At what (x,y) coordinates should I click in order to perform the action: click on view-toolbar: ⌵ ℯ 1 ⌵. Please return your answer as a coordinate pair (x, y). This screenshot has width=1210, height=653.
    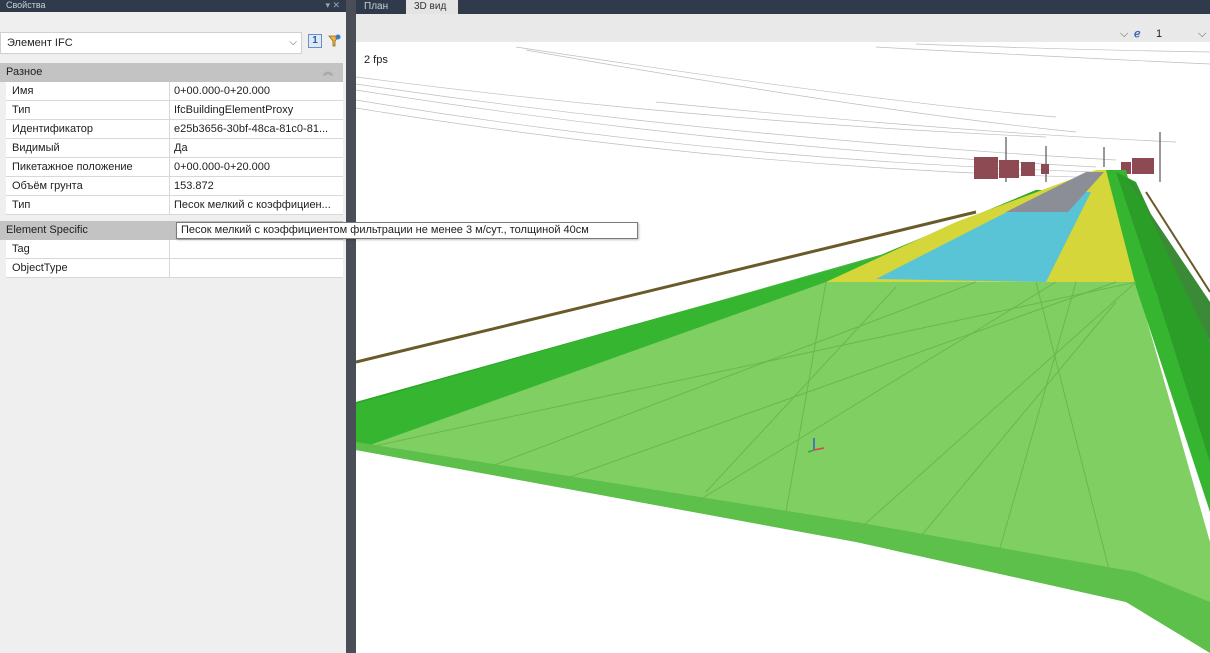
    Looking at the image, I should click on (783, 28).